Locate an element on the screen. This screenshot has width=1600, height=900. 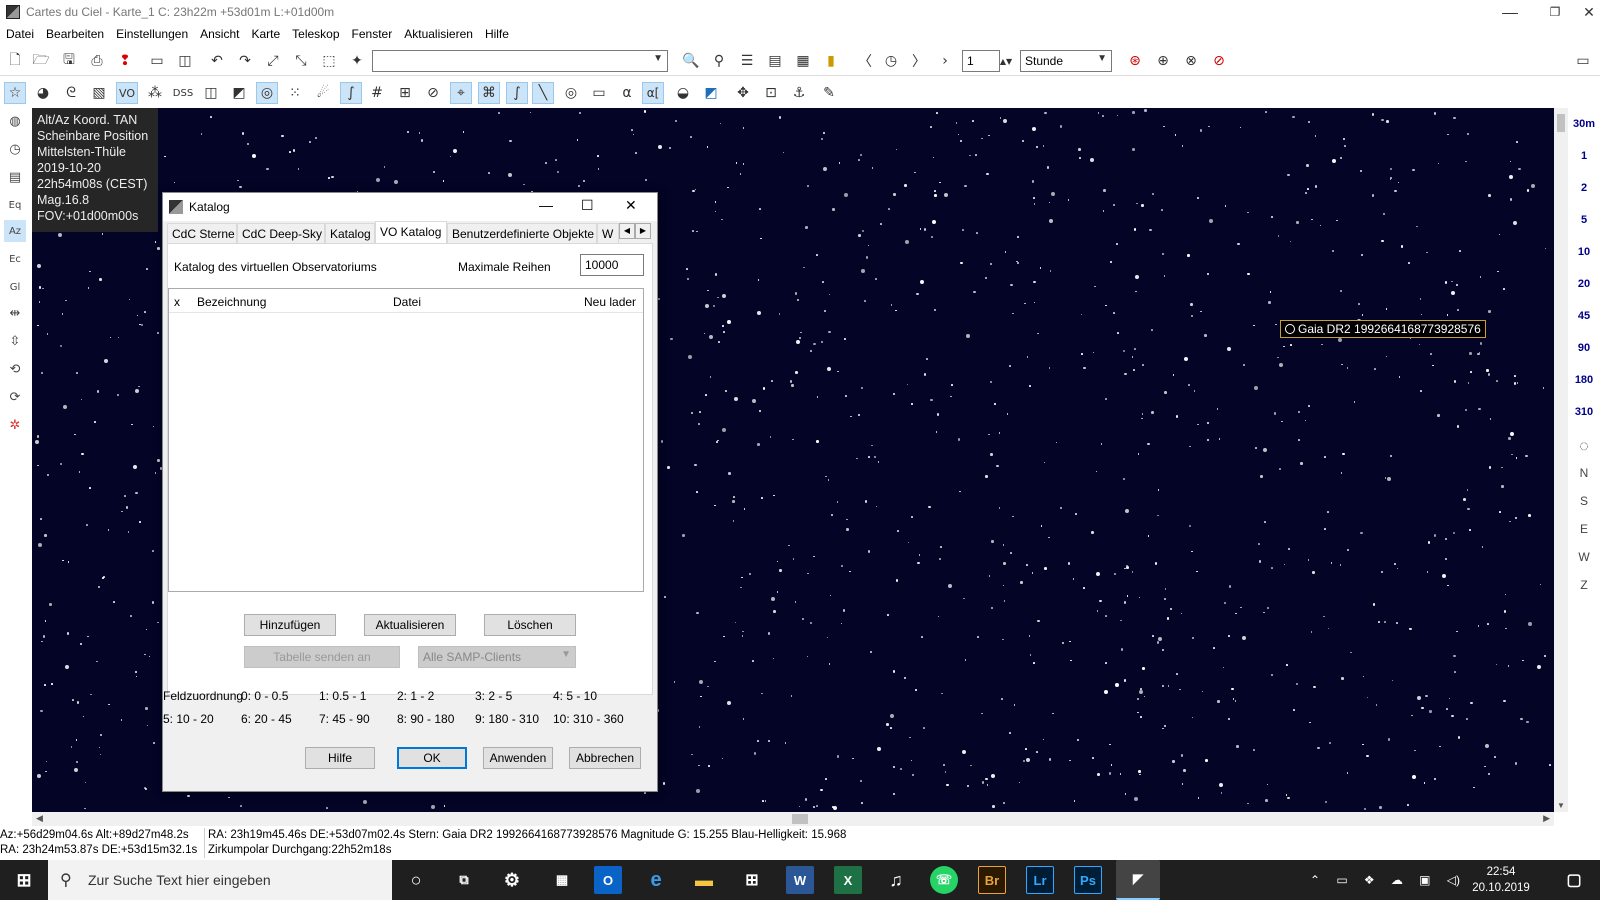
menu-karte: Karte is located at coordinates (265, 34).